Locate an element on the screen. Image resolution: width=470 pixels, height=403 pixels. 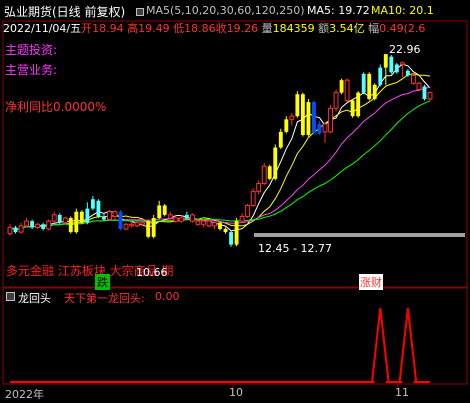
low-price-mark: 10.66 is located at coordinates (152, 272).